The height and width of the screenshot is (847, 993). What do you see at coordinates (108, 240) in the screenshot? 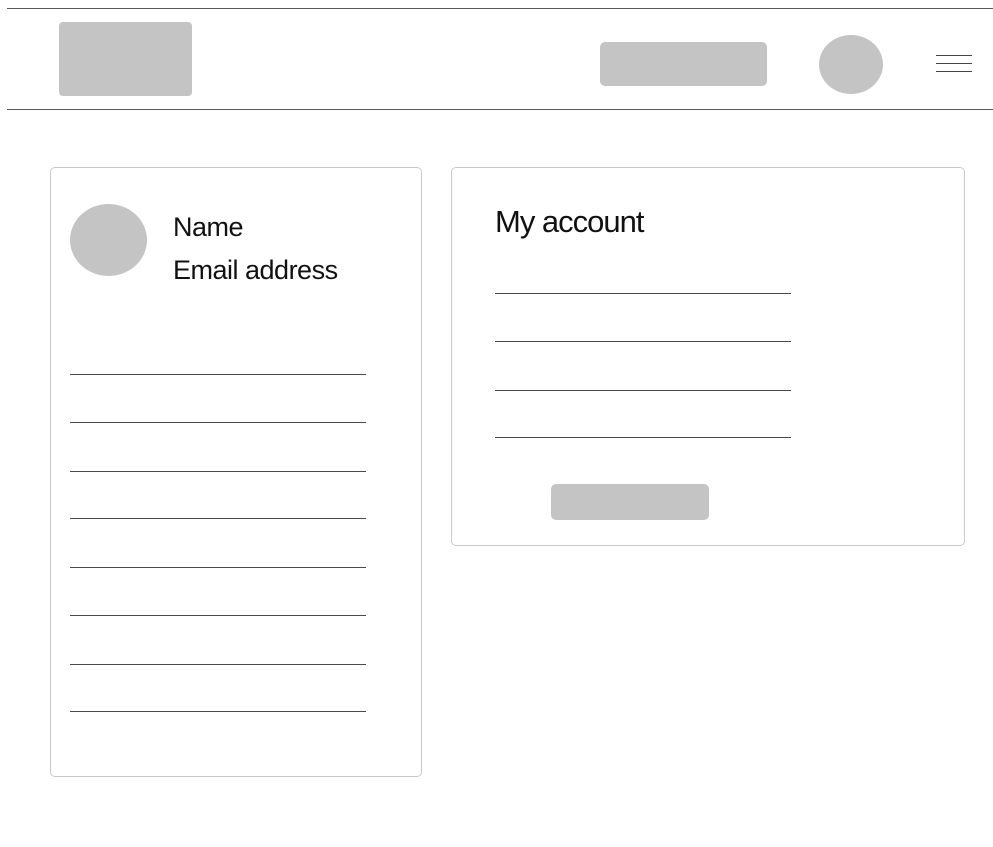
I see `profile-avatar` at bounding box center [108, 240].